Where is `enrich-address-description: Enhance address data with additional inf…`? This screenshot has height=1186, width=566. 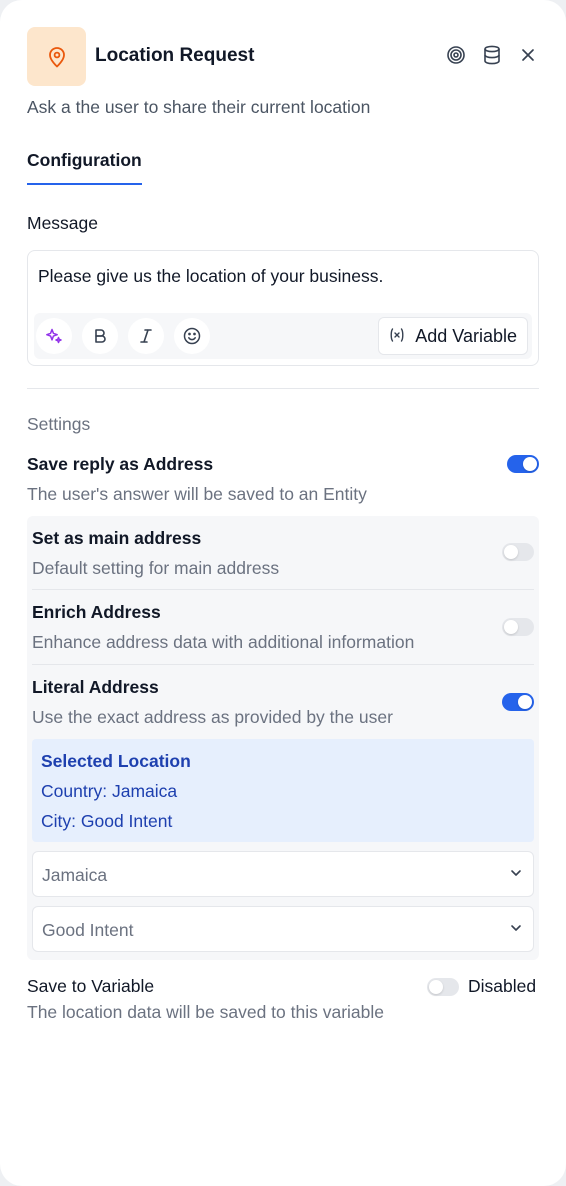
enrich-address-description: Enhance address data with additional inf… is located at coordinates (223, 642).